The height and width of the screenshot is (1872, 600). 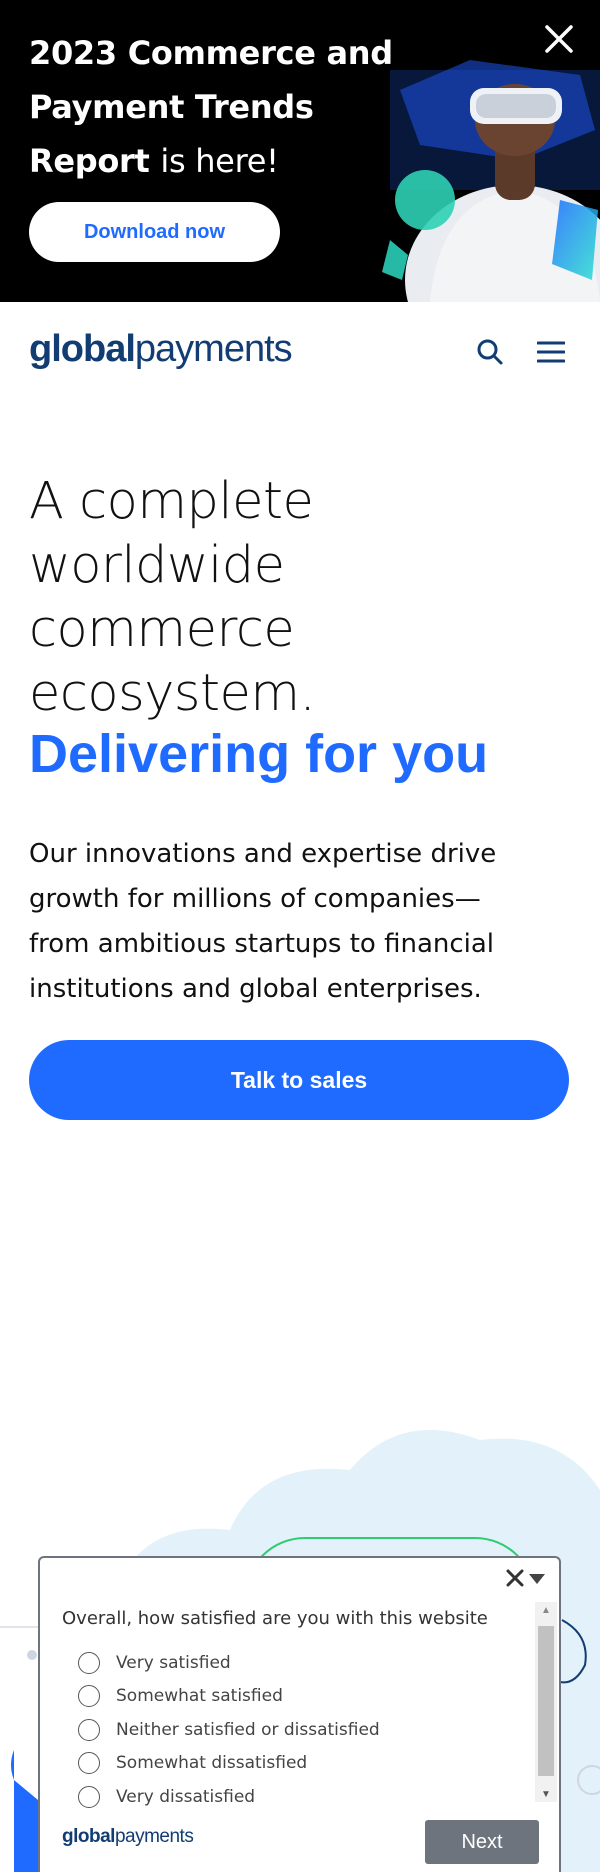 What do you see at coordinates (199, 1696) in the screenshot?
I see `survey-option-label: Somewhat satisfied` at bounding box center [199, 1696].